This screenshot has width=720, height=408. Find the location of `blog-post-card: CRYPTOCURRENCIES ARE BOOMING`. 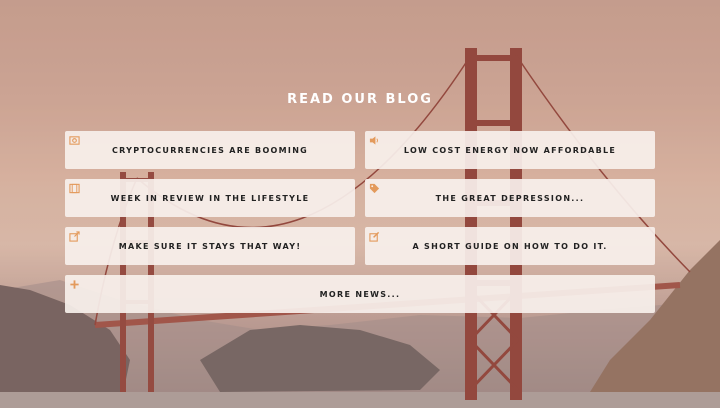

blog-post-card: CRYPTOCURRENCIES ARE BOOMING is located at coordinates (210, 150).